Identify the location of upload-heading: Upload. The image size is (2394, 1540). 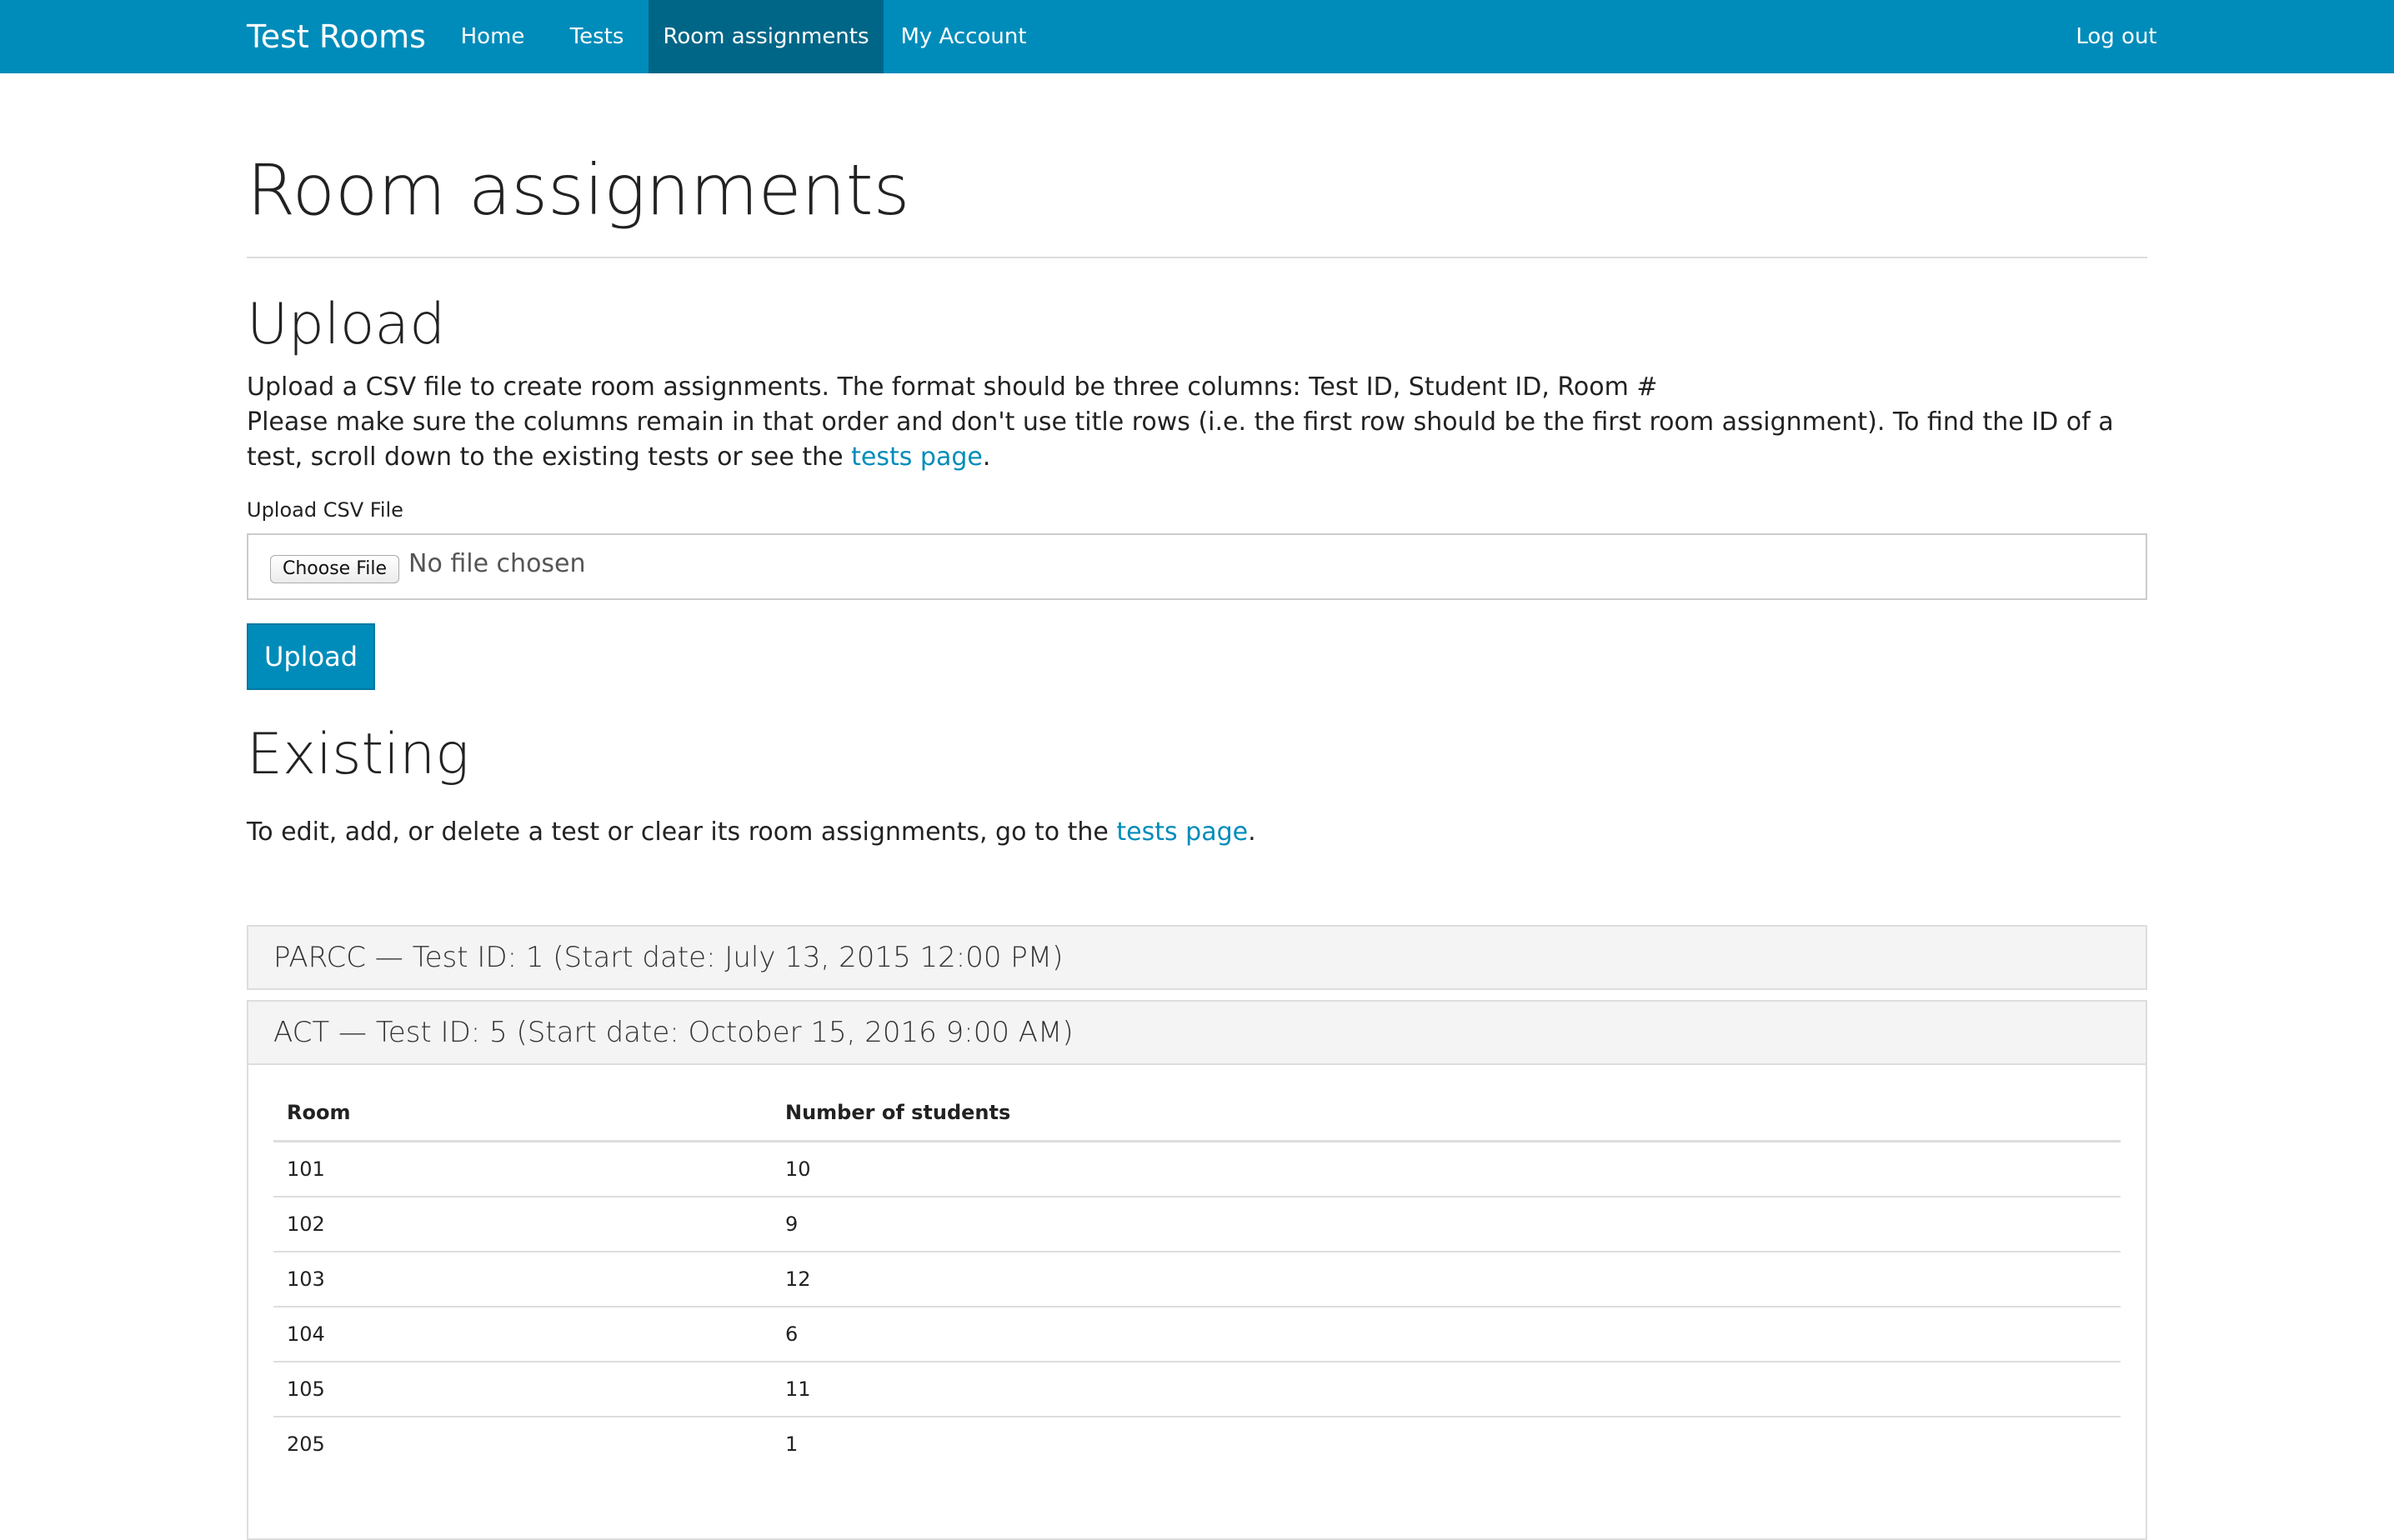
(346, 325).